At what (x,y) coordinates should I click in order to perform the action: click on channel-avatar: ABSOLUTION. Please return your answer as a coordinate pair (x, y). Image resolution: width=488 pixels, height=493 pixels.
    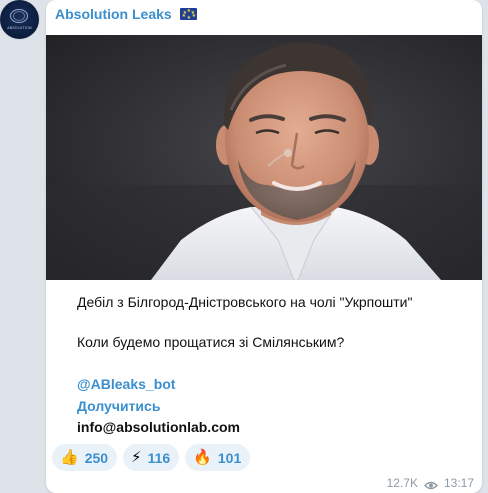
    Looking at the image, I should click on (19, 19).